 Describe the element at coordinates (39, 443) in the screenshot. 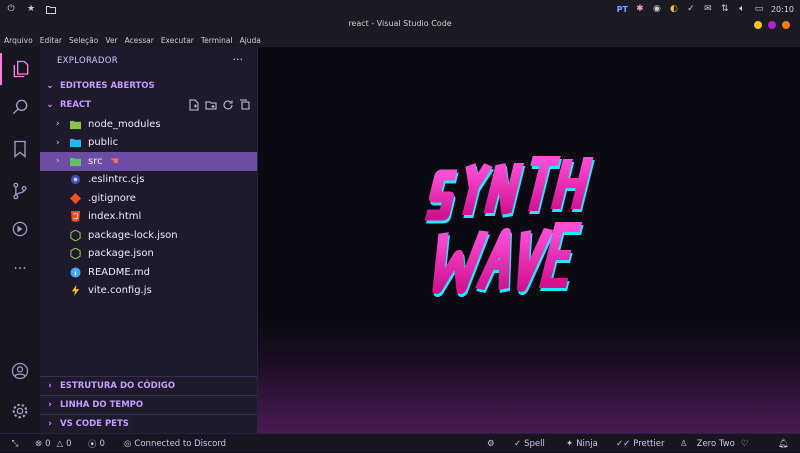

I see `error-icon: ⊗` at that location.